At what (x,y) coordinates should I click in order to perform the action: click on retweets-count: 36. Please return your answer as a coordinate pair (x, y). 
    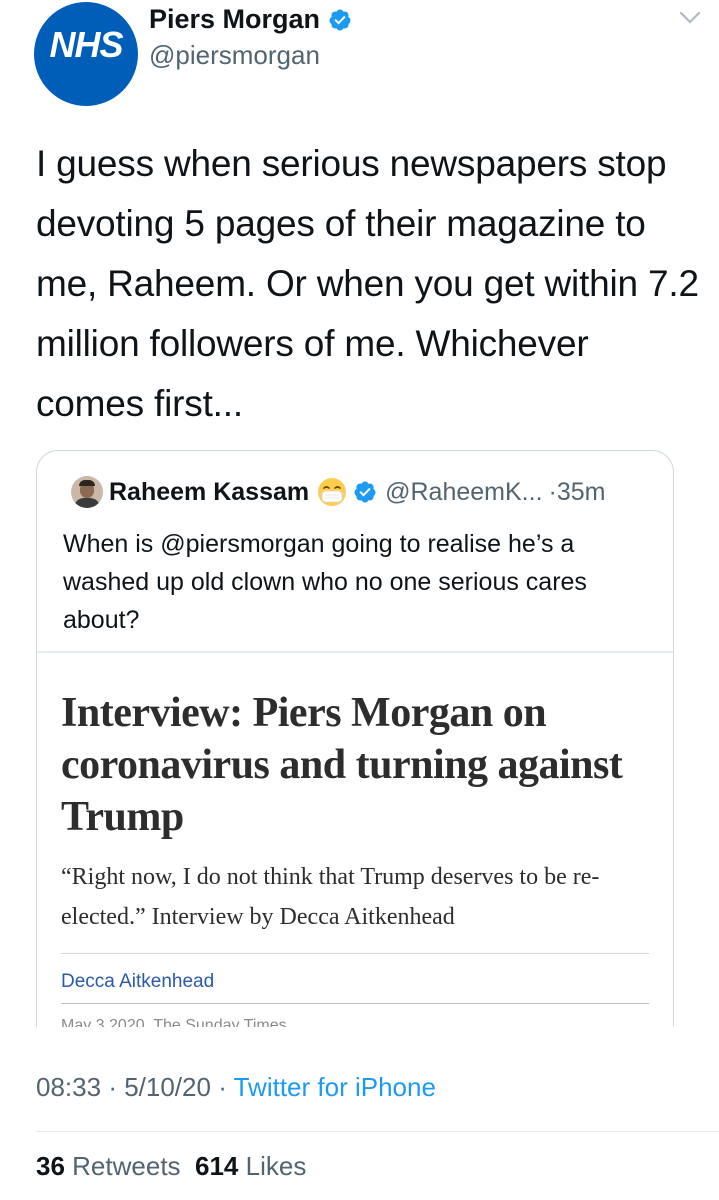
    Looking at the image, I should click on (50, 1166).